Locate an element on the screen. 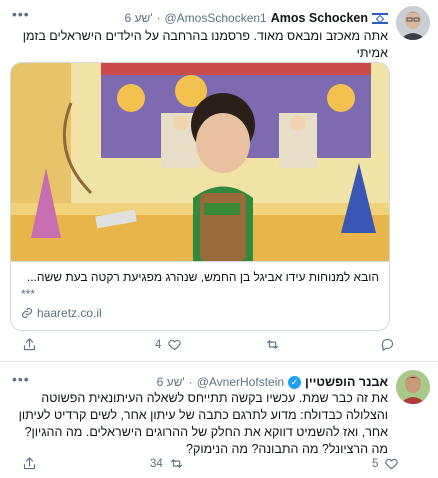 This screenshot has height=478, width=438. verified-icon: ✓ is located at coordinates (295, 382).